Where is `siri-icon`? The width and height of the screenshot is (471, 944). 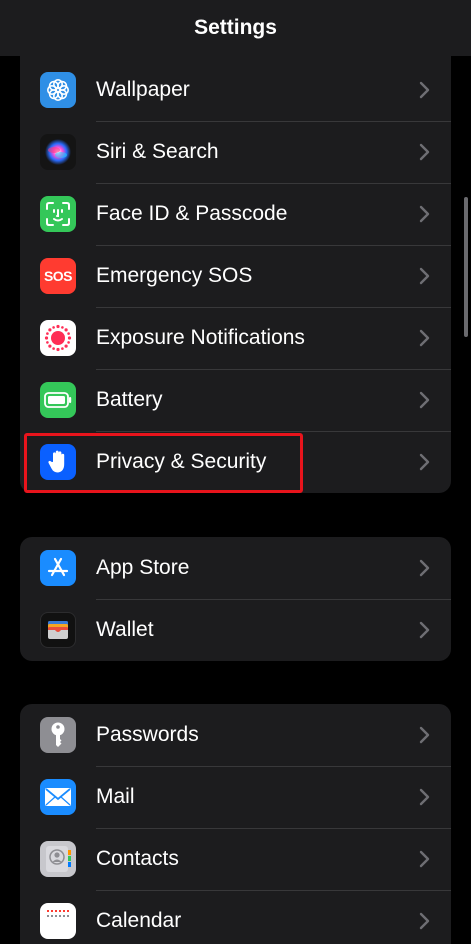 siri-icon is located at coordinates (58, 152).